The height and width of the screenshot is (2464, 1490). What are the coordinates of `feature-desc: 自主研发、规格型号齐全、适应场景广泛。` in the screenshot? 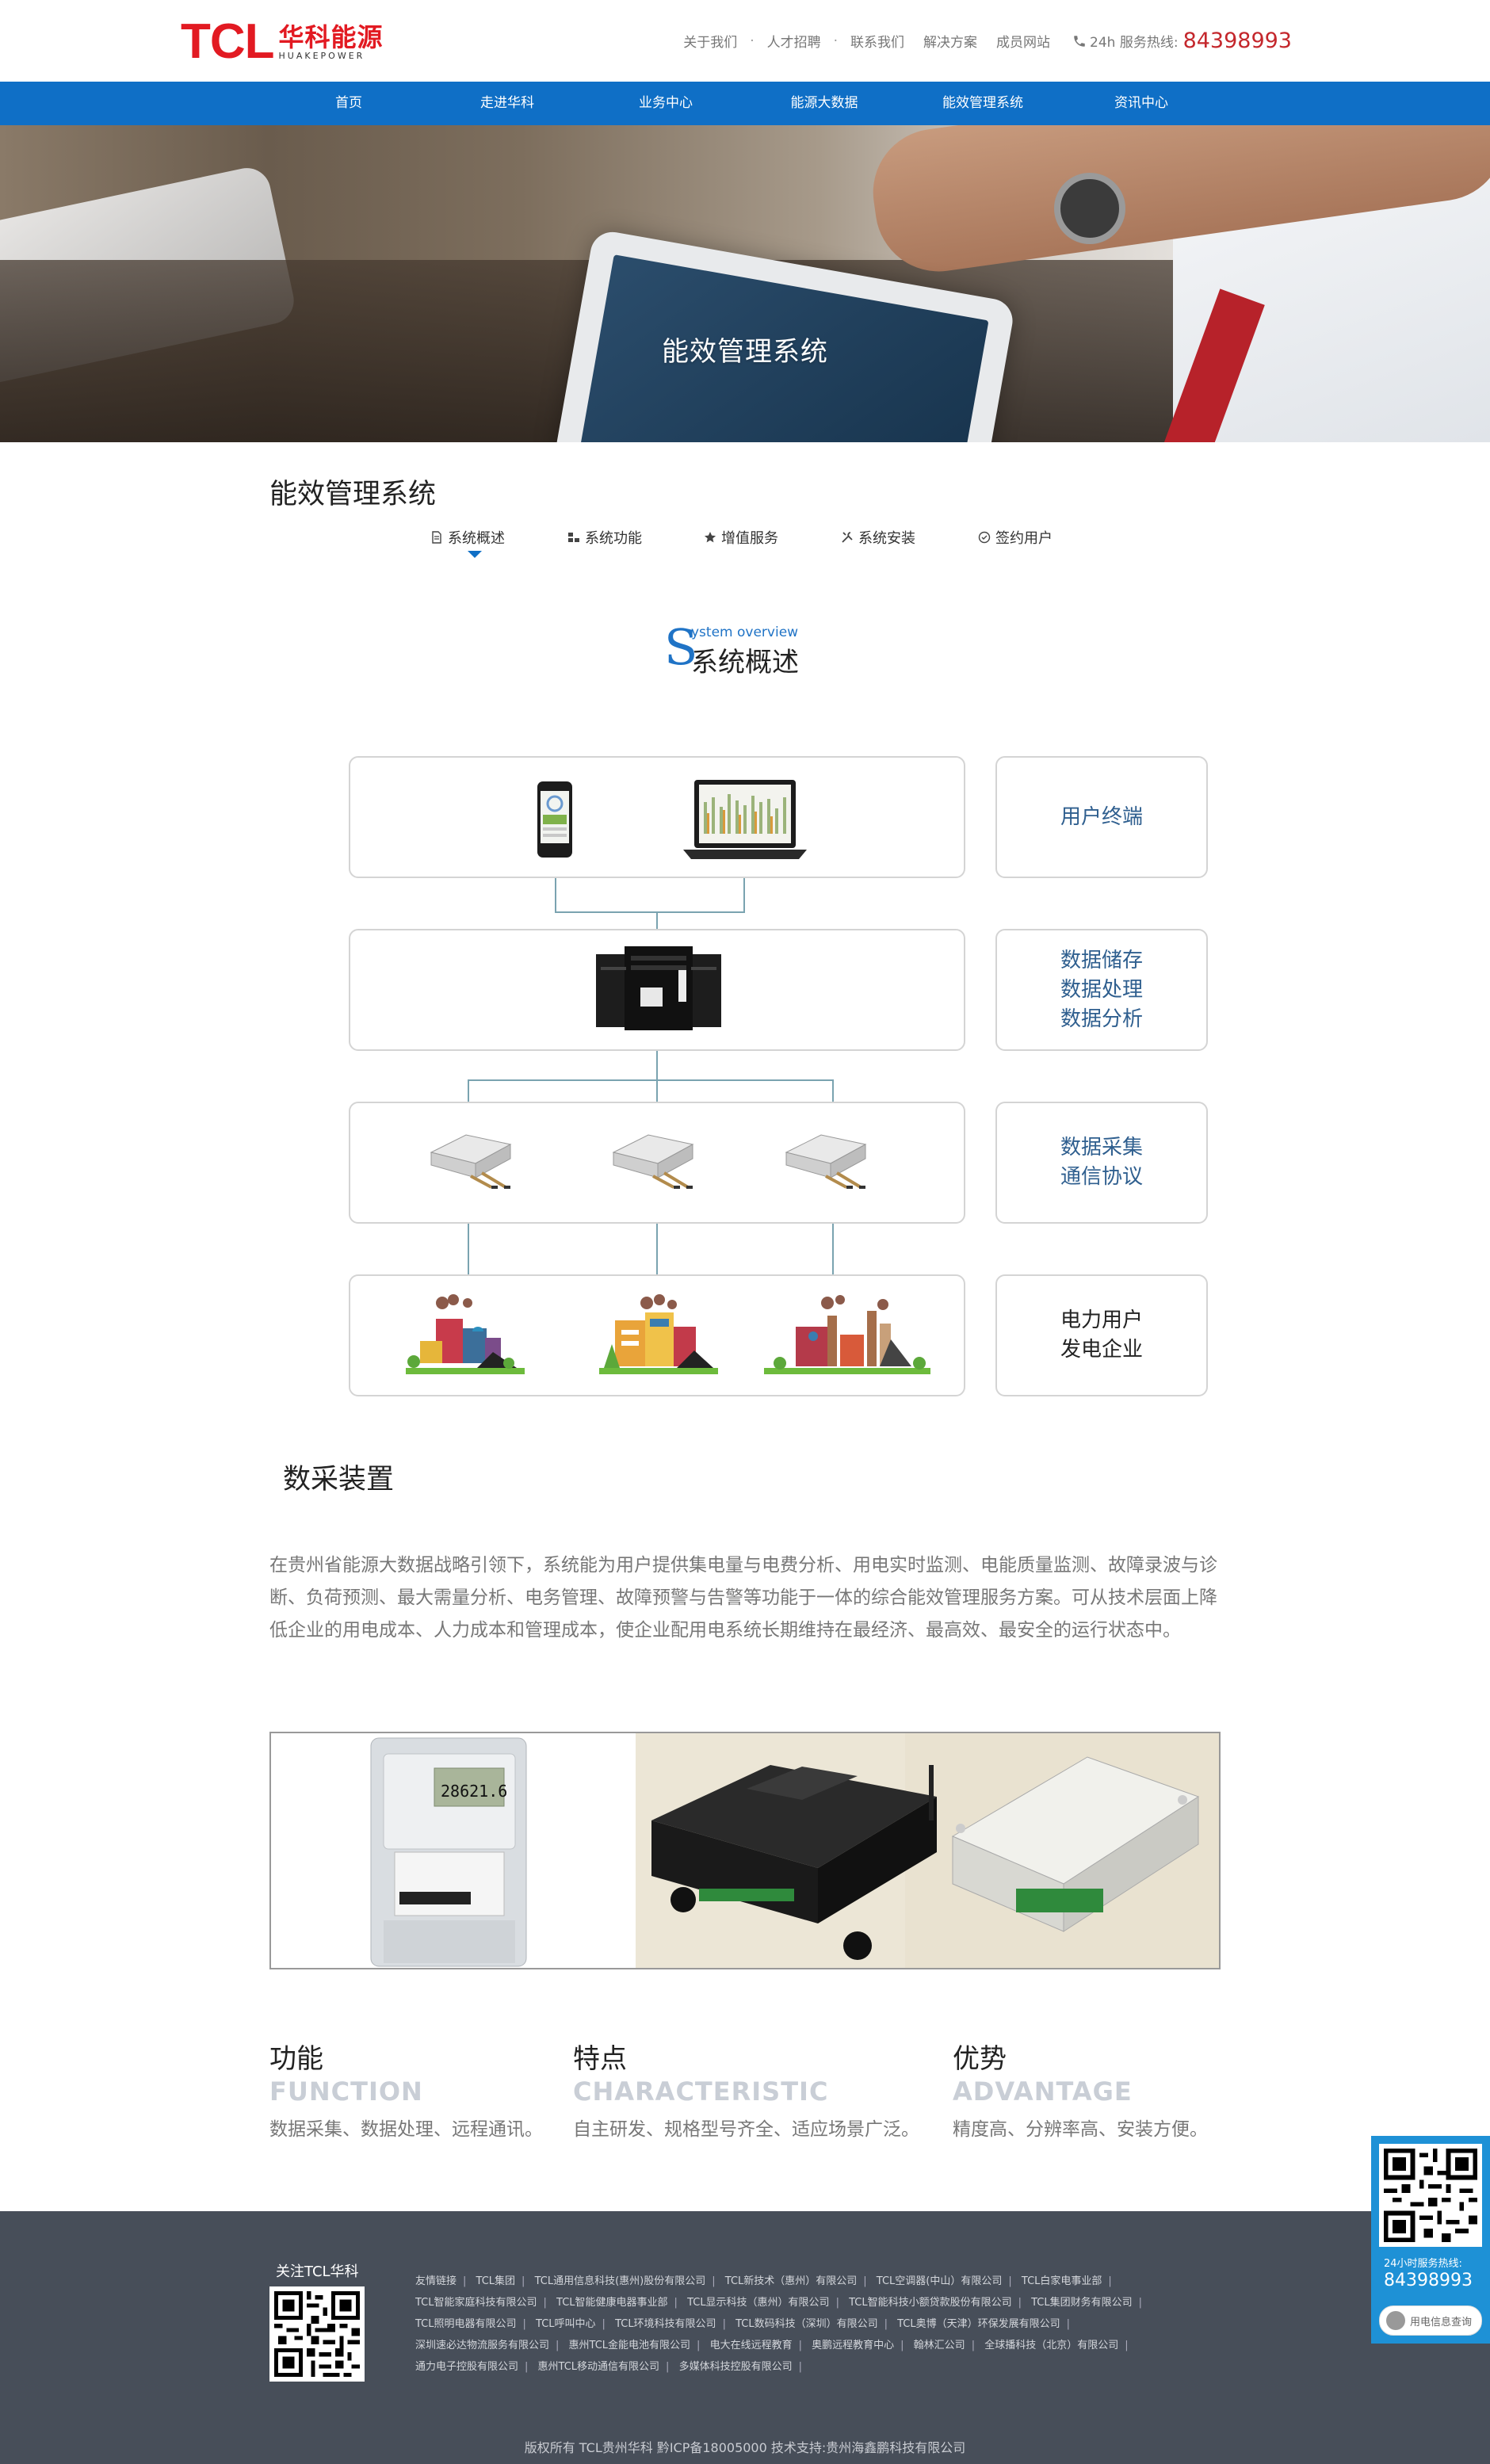 It's located at (746, 2129).